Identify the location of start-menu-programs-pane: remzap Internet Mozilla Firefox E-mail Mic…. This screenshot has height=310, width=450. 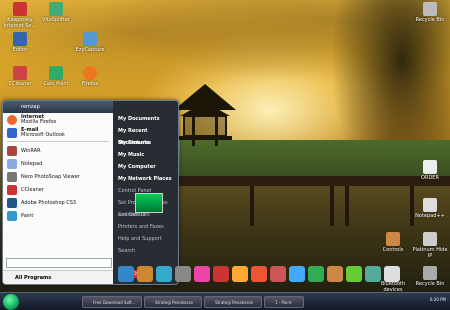
(58, 192).